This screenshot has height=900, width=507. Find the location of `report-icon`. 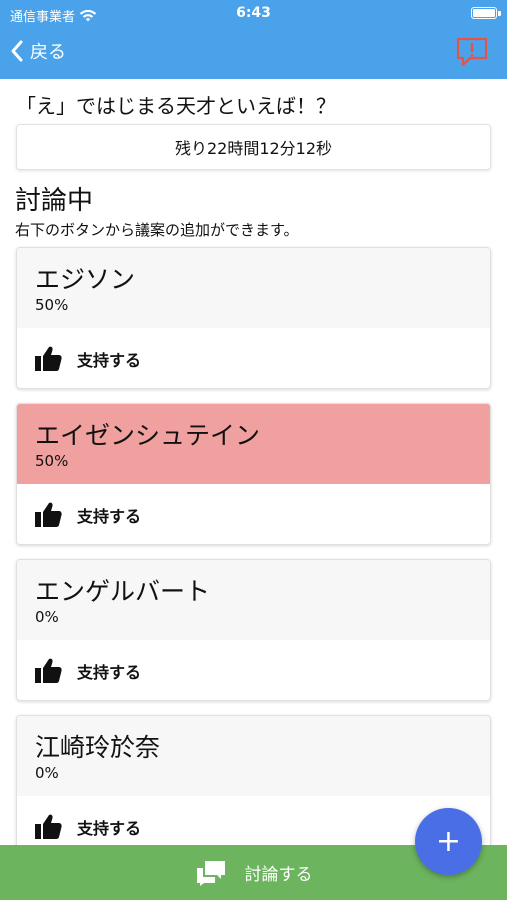

report-icon is located at coordinates (472, 52).